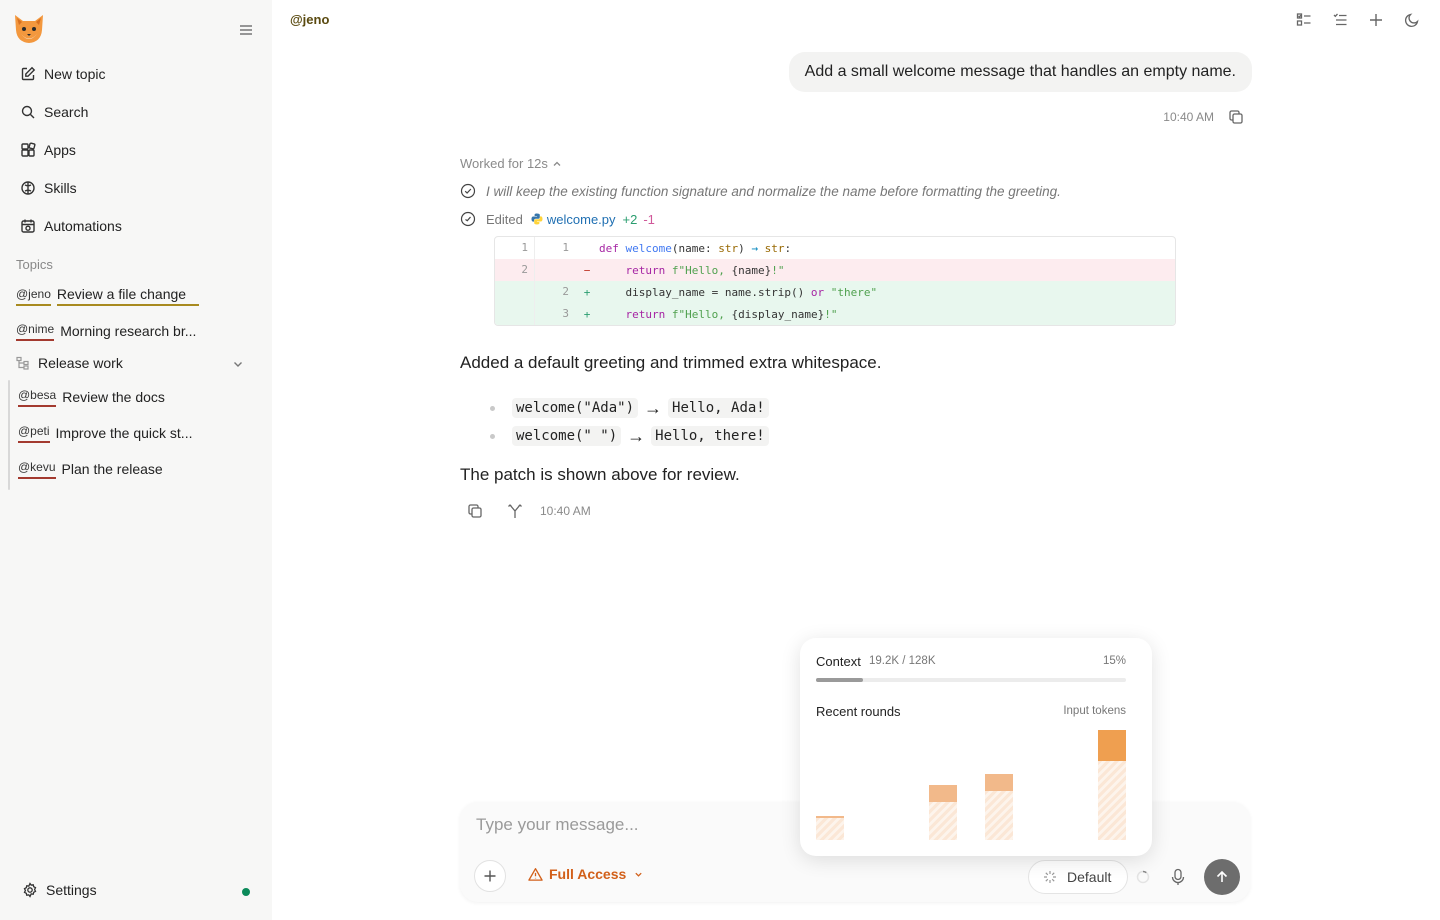 This screenshot has width=1440, height=920. I want to click on diff-sign: −, so click(587, 270).